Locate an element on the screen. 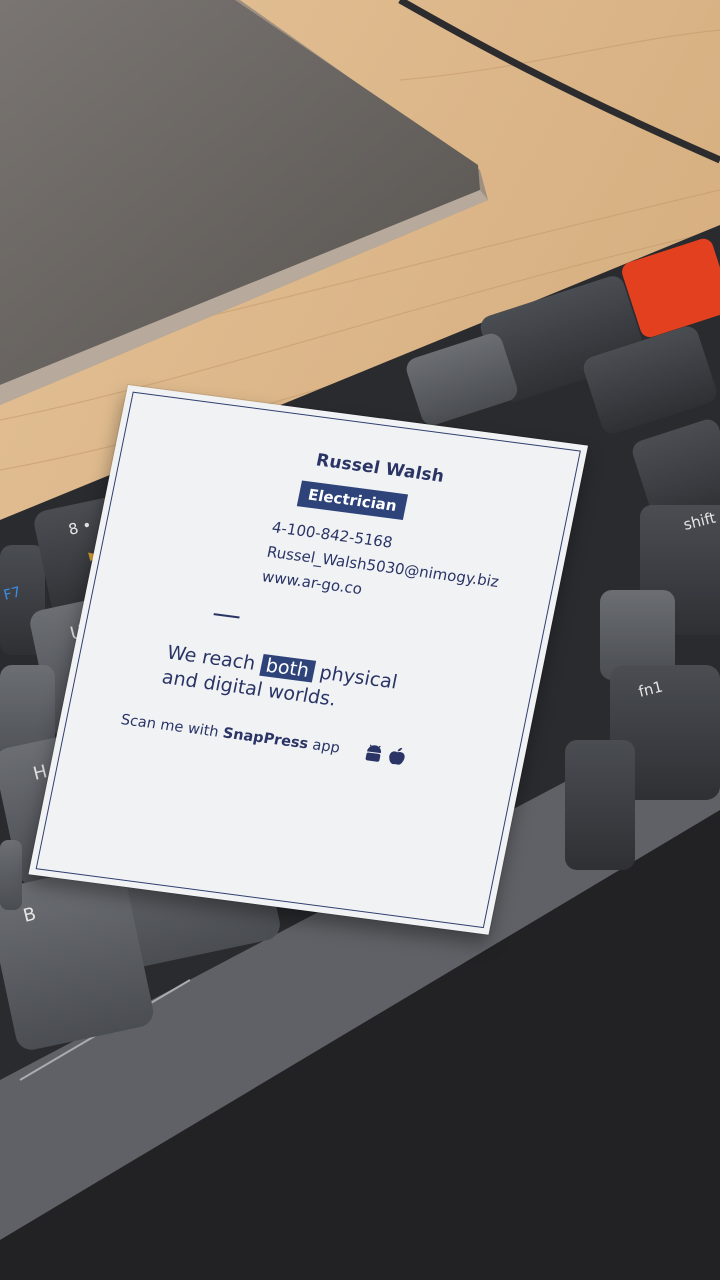 Image resolution: width=720 pixels, height=1280 pixels. apple-icon is located at coordinates (397, 756).